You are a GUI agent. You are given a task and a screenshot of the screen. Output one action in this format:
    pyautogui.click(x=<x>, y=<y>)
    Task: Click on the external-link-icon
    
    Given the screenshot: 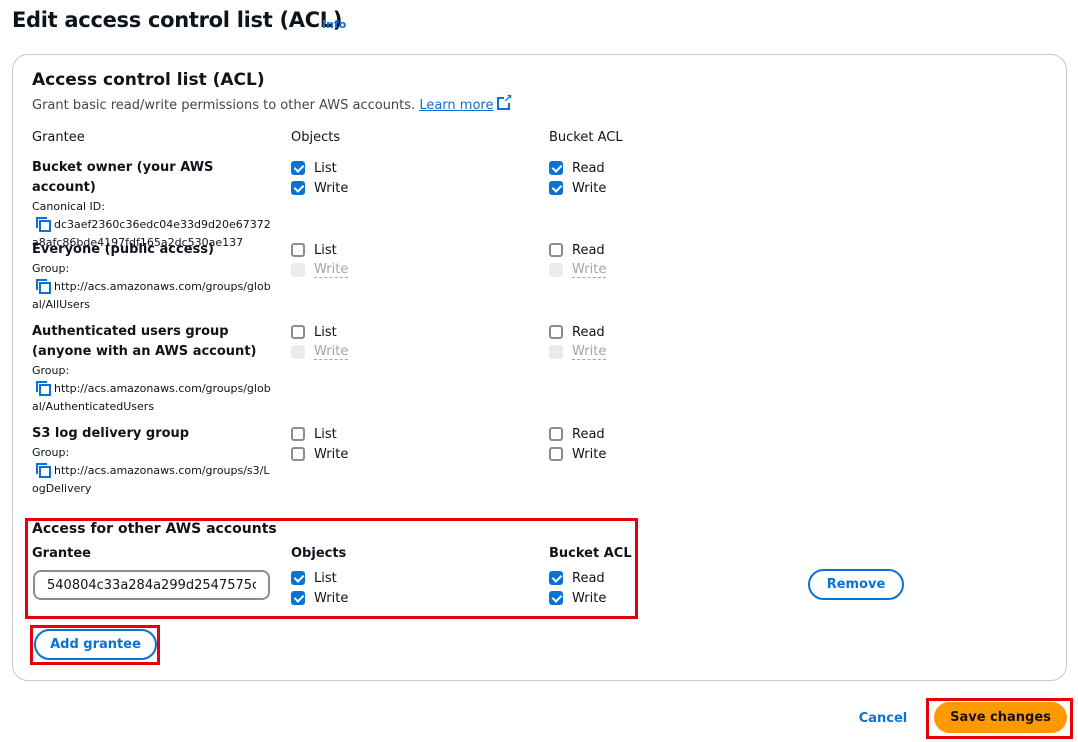 What is the action you would take?
    pyautogui.click(x=504, y=101)
    